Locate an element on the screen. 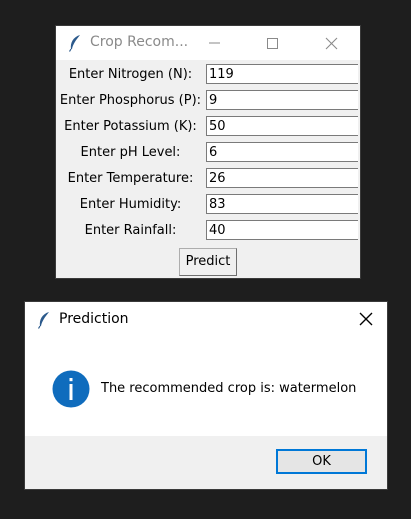 The width and height of the screenshot is (411, 519). nitrogen-input: 119 is located at coordinates (282, 74).